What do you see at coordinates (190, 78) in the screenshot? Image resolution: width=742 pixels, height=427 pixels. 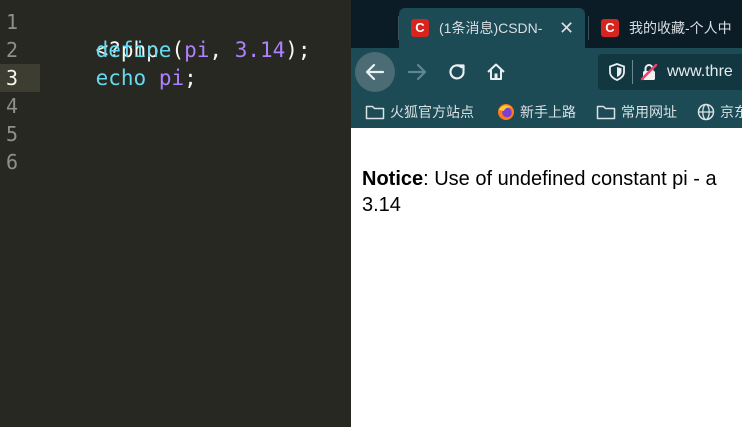 I see `punctuation: ;` at bounding box center [190, 78].